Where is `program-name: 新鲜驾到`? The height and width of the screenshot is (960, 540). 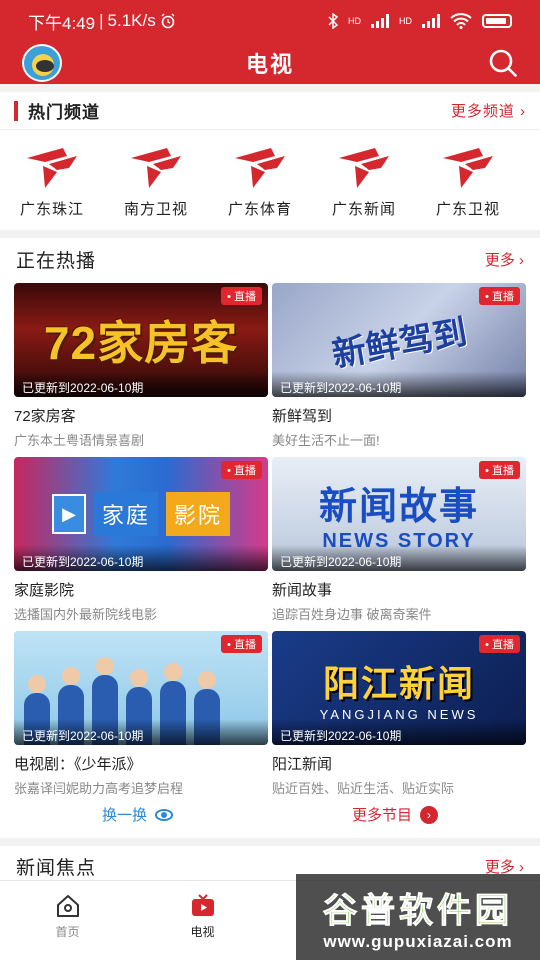 program-name: 新鲜驾到 is located at coordinates (302, 416).